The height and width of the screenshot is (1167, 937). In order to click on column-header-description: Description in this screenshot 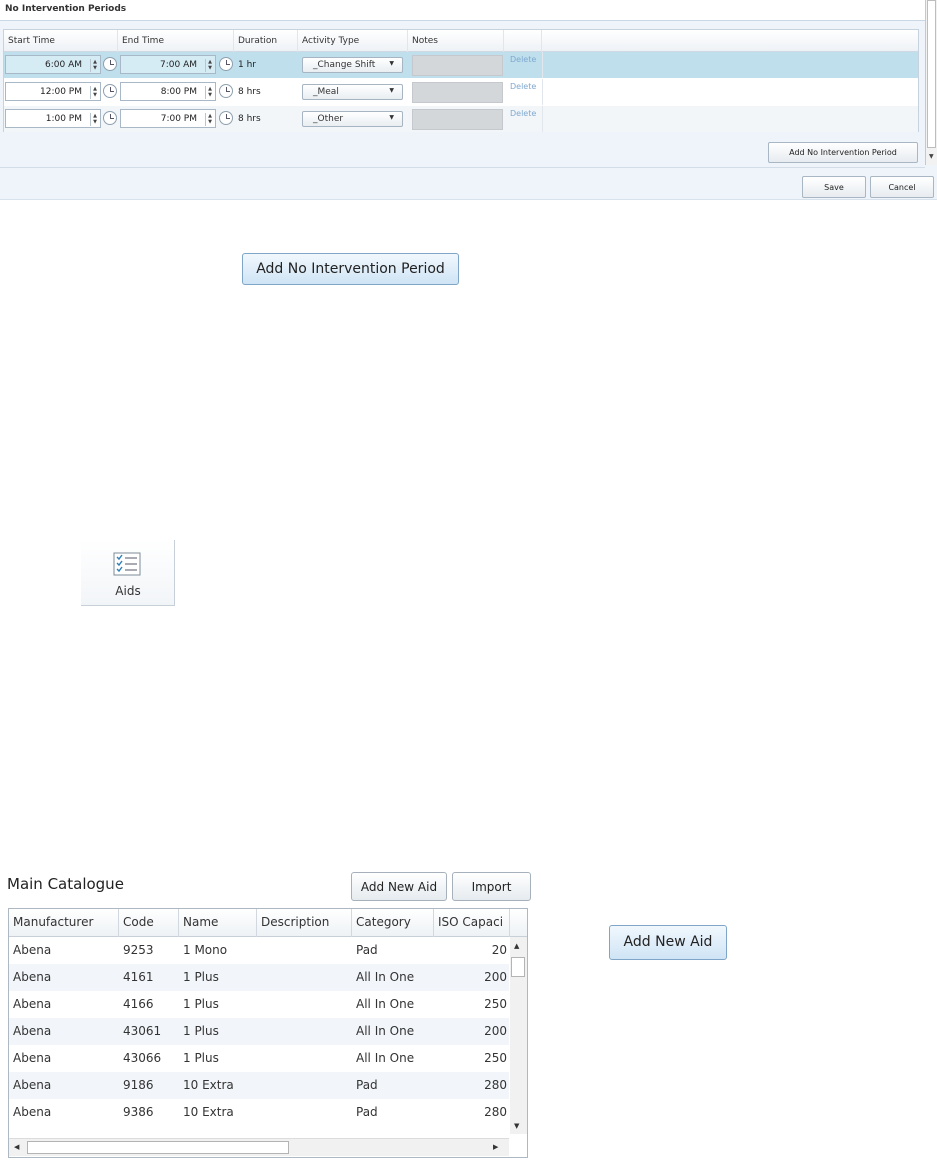, I will do `click(304, 923)`.